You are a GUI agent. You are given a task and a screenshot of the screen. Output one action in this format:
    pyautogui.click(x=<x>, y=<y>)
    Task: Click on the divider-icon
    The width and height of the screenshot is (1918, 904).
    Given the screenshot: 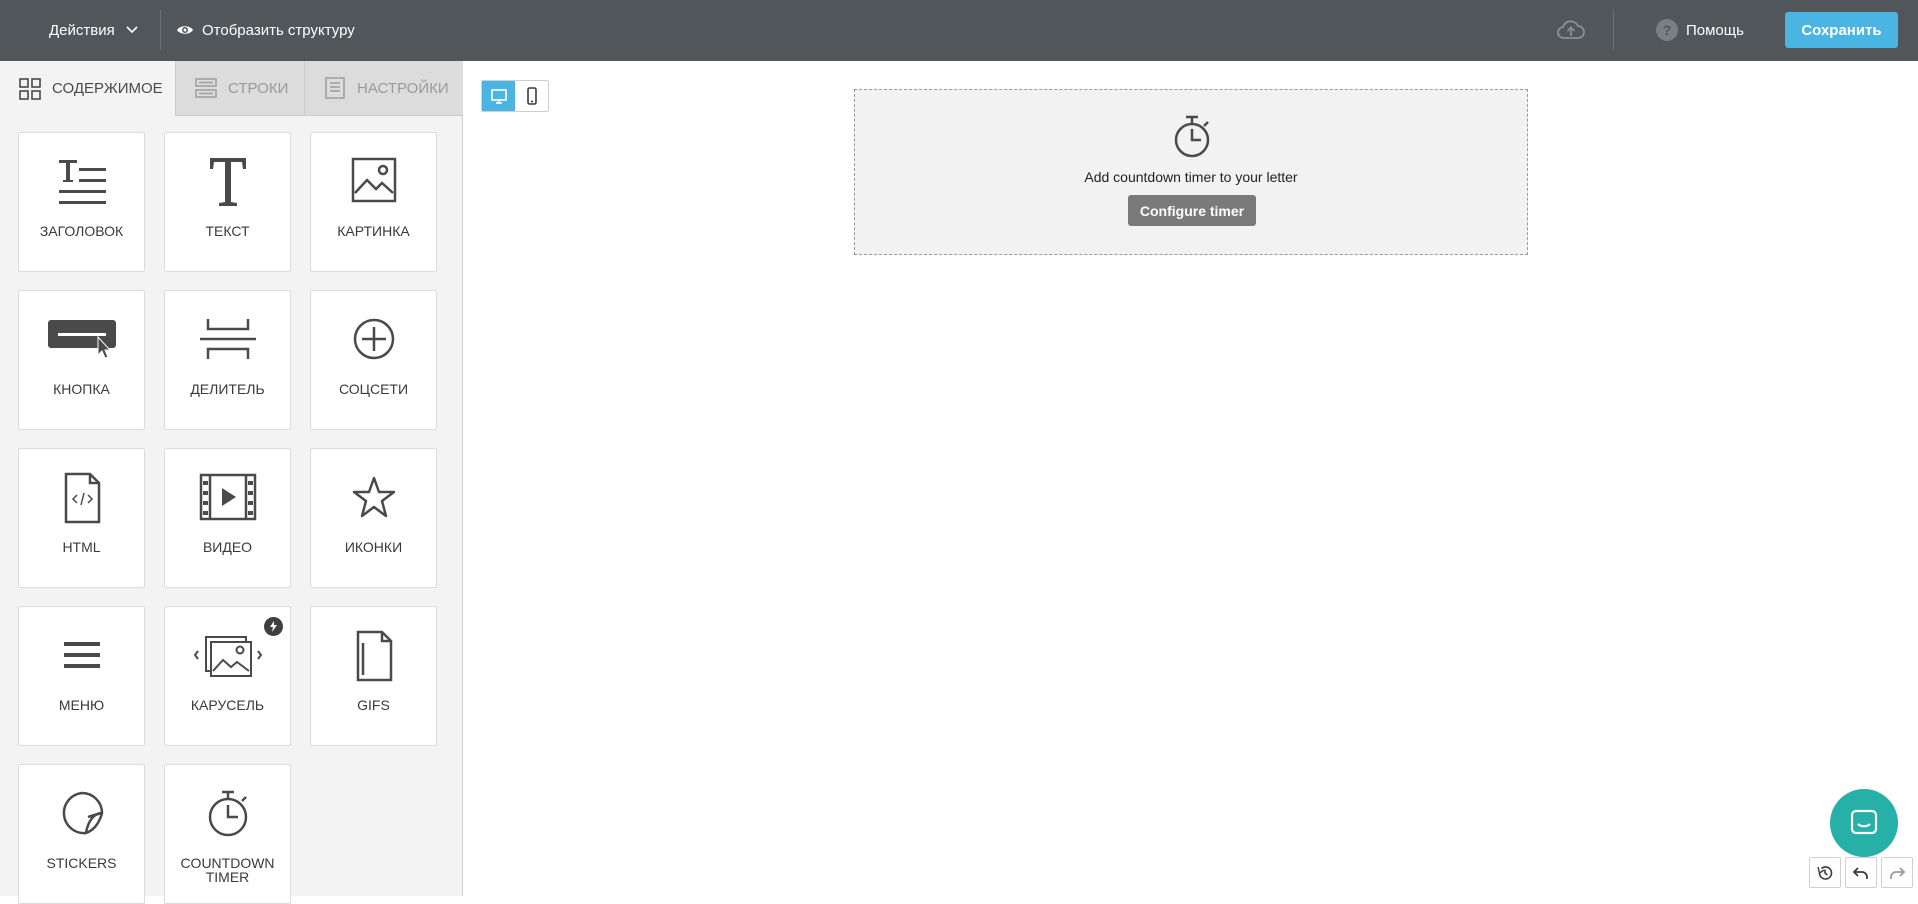 What is the action you would take?
    pyautogui.click(x=227, y=339)
    